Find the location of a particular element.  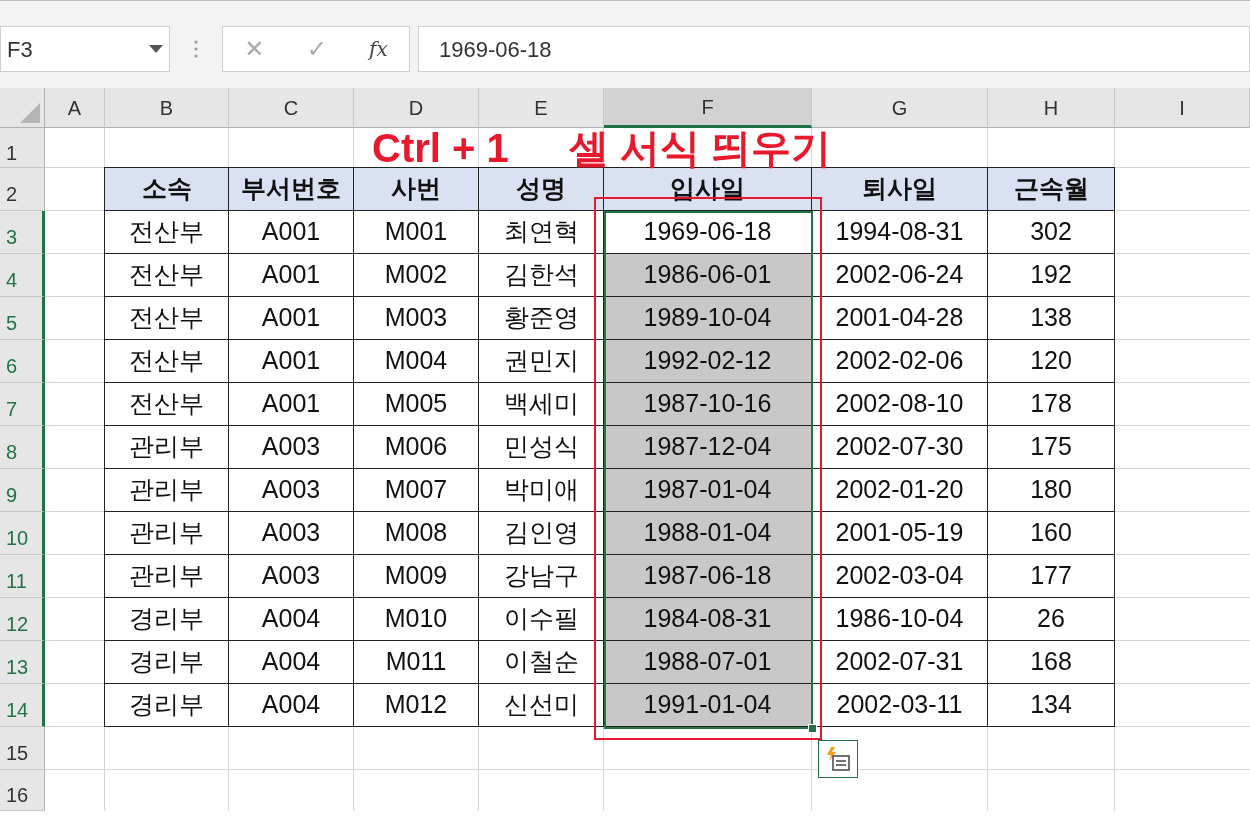

row-header: 11 is located at coordinates (22, 576).